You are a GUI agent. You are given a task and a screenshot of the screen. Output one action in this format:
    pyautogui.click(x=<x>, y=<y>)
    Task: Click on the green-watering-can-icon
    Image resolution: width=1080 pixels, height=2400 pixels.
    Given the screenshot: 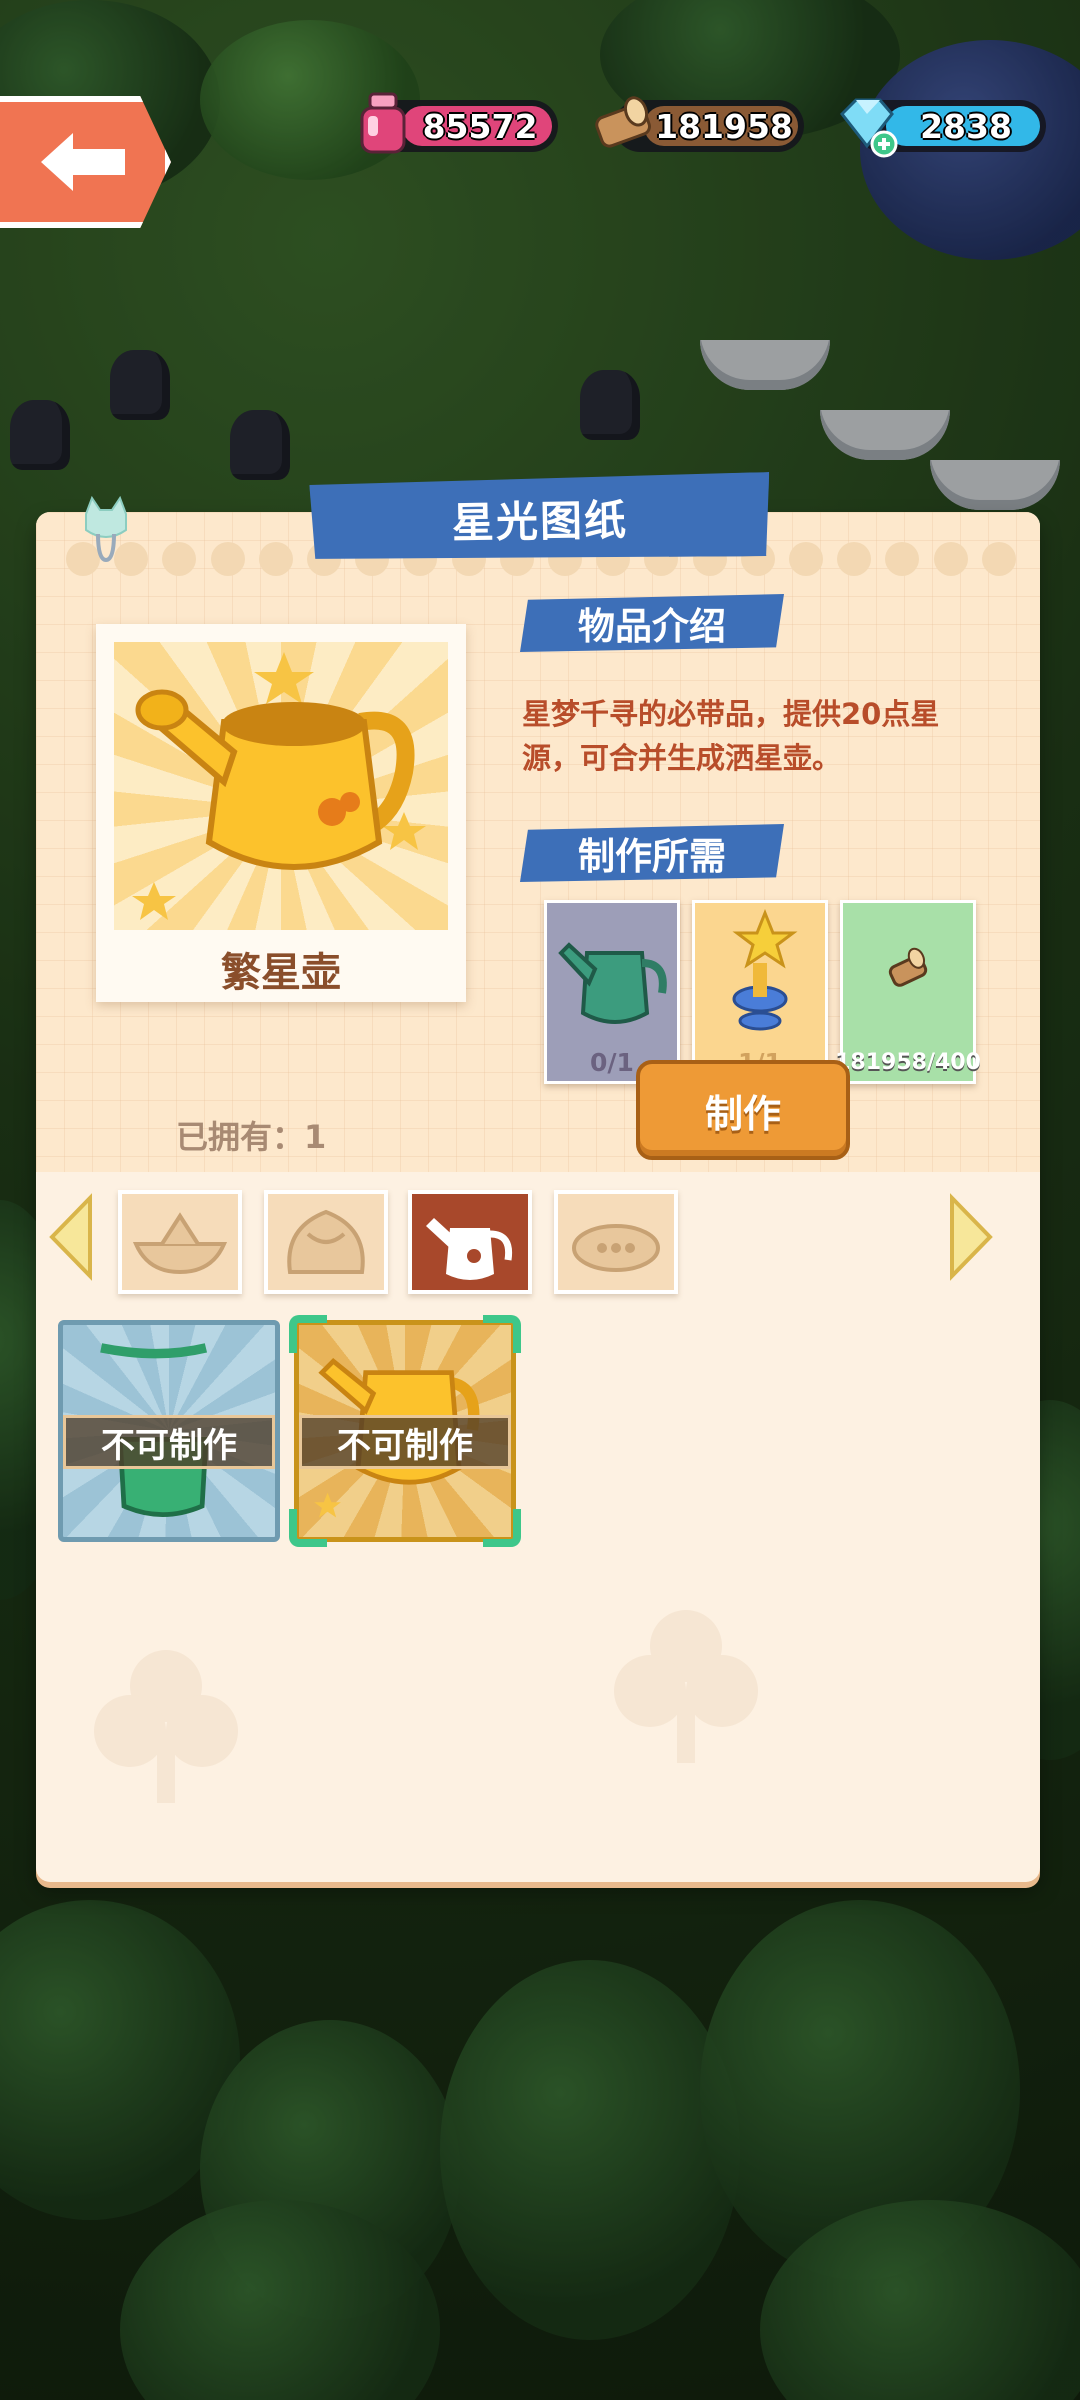 What is the action you would take?
    pyautogui.click(x=612, y=983)
    